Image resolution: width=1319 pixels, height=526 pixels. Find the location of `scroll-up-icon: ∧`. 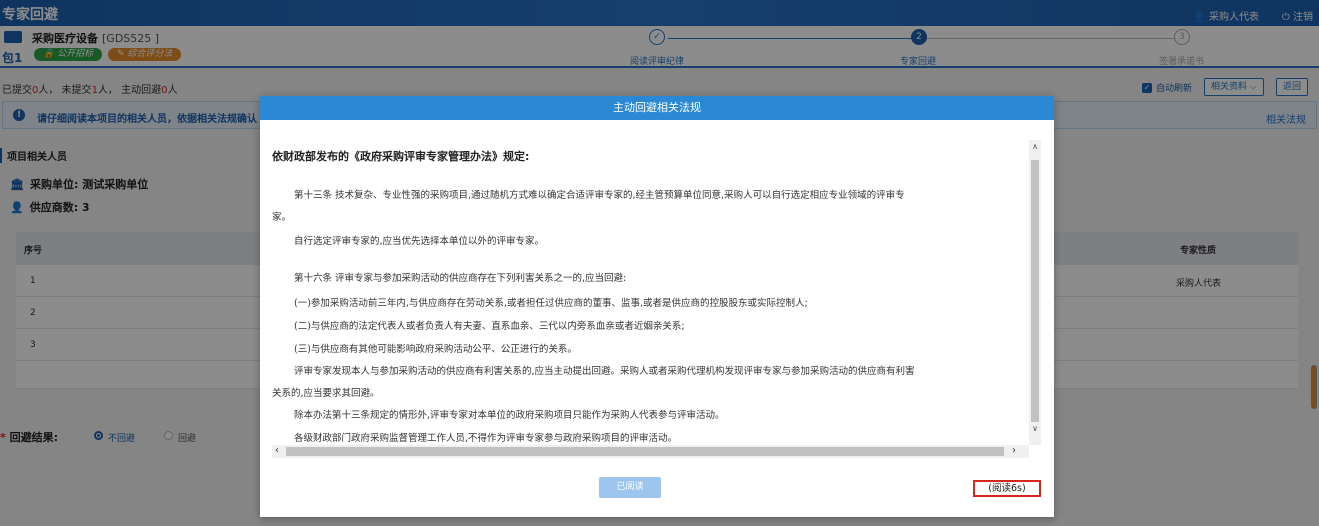

scroll-up-icon: ∧ is located at coordinates (1035, 146).